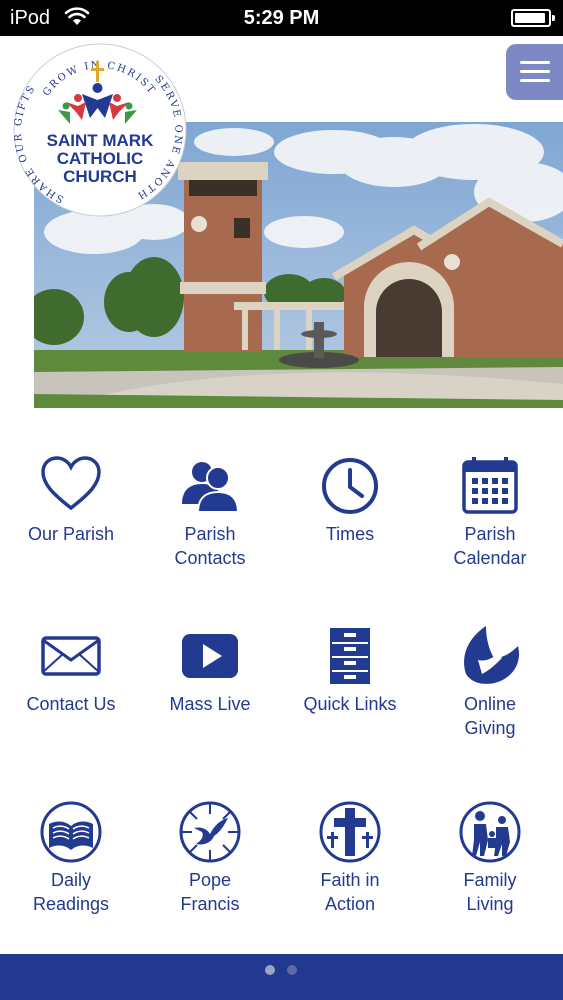  I want to click on tile-contact-us: Contact Us, so click(71, 670).